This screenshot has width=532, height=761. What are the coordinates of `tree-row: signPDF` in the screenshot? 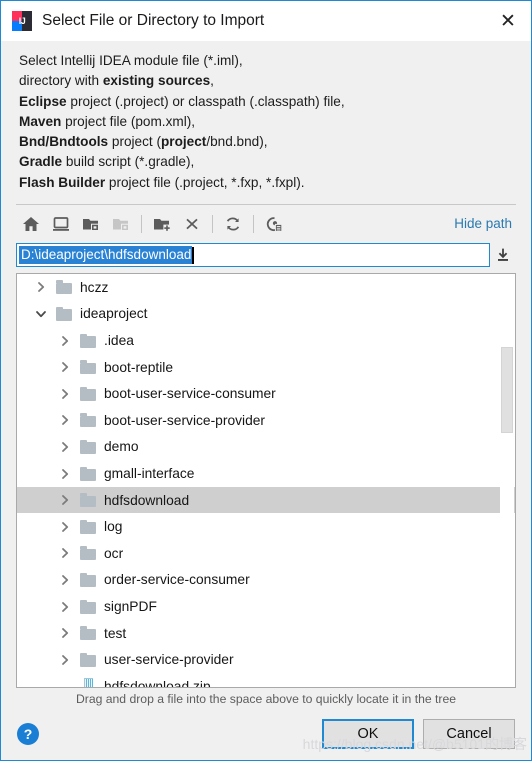 It's located at (266, 606).